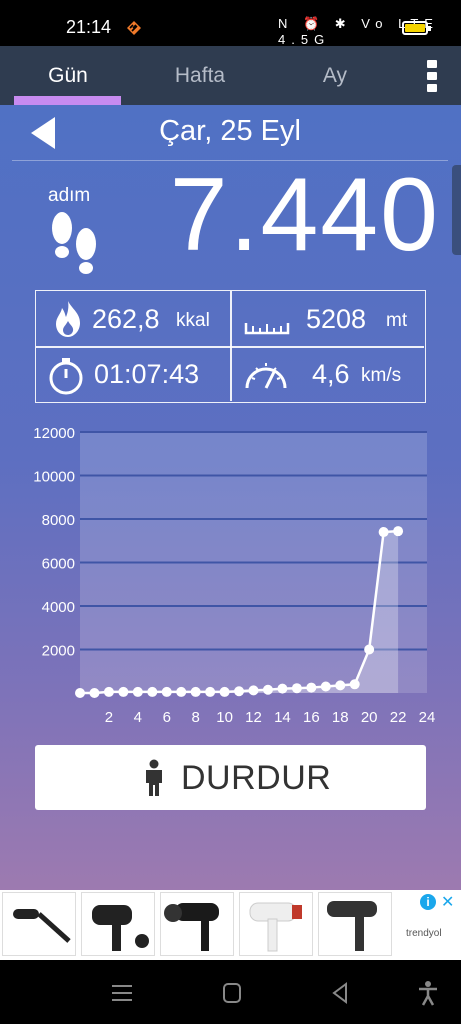 This screenshot has width=461, height=1024. I want to click on chart-x-tick-label: 6, so click(167, 717).